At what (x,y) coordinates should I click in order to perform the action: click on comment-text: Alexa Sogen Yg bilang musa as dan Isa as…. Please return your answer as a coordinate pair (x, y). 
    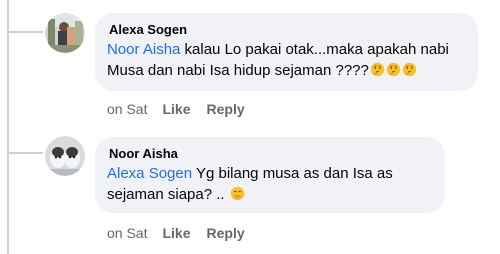
    Looking at the image, I should click on (272, 184).